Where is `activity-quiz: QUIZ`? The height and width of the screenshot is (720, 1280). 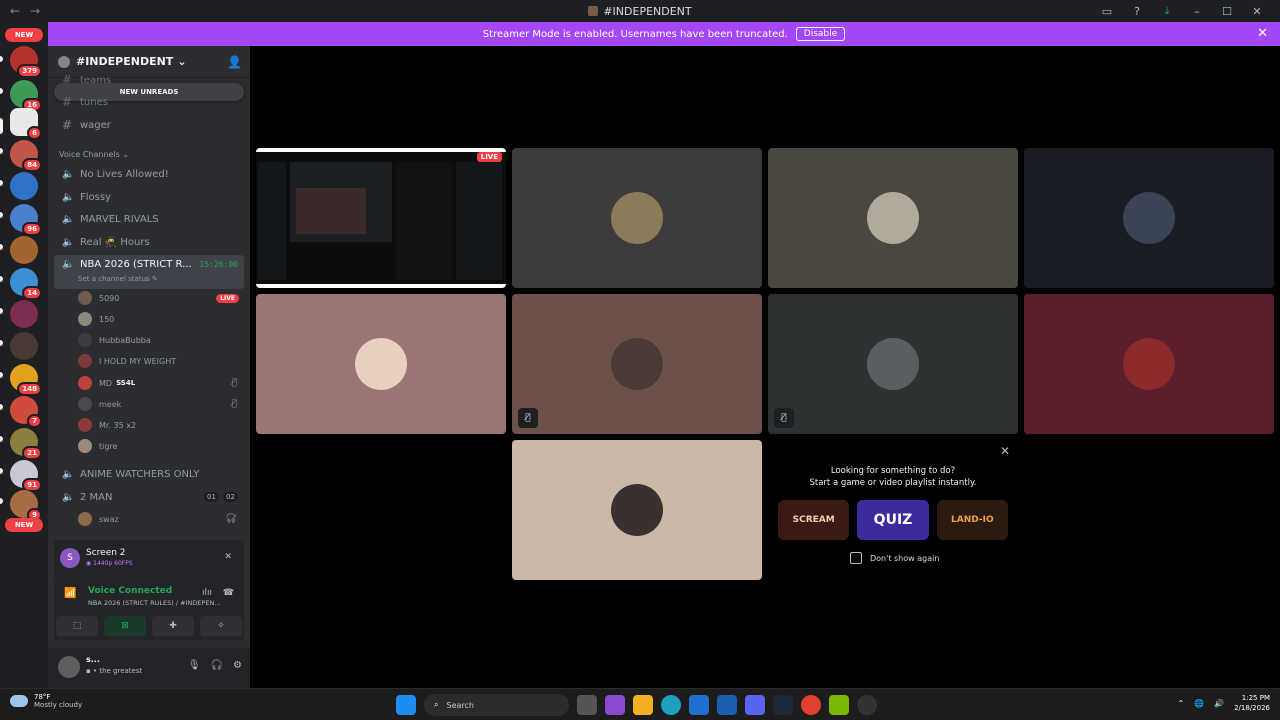
activity-quiz: QUIZ is located at coordinates (893, 520).